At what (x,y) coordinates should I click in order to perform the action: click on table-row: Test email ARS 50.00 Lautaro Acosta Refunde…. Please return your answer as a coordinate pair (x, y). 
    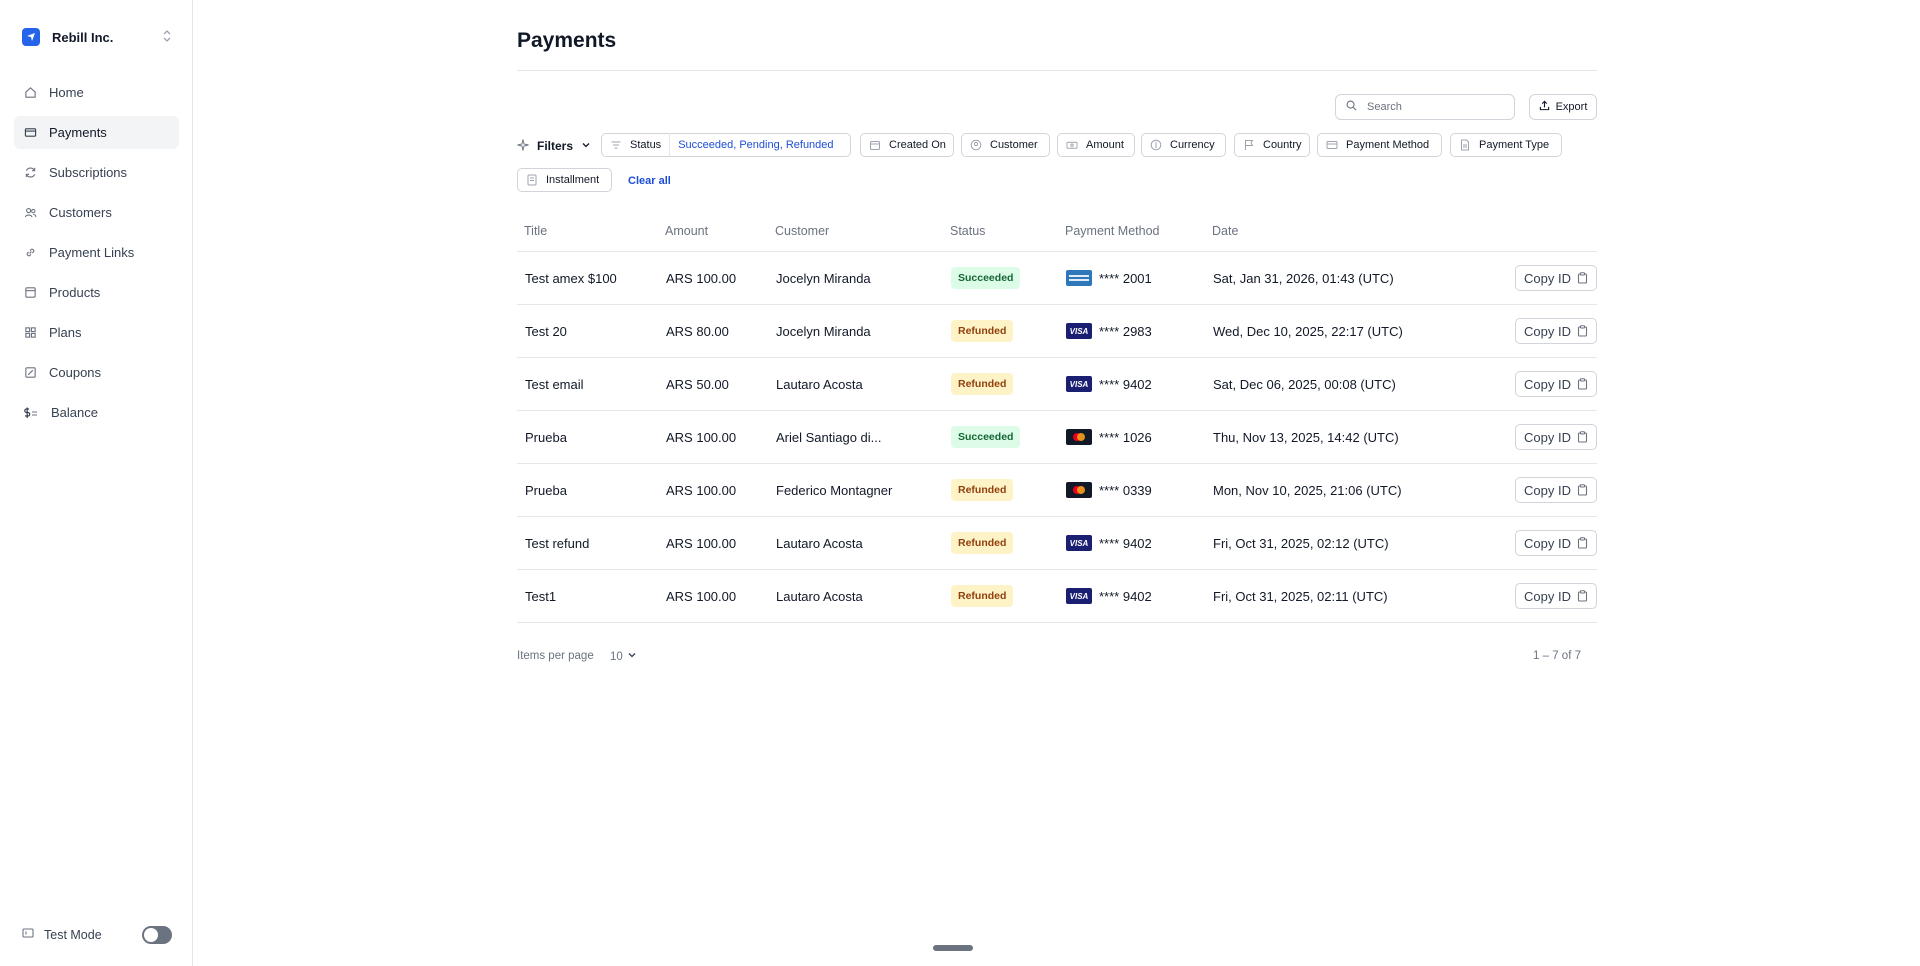
    Looking at the image, I should click on (1057, 384).